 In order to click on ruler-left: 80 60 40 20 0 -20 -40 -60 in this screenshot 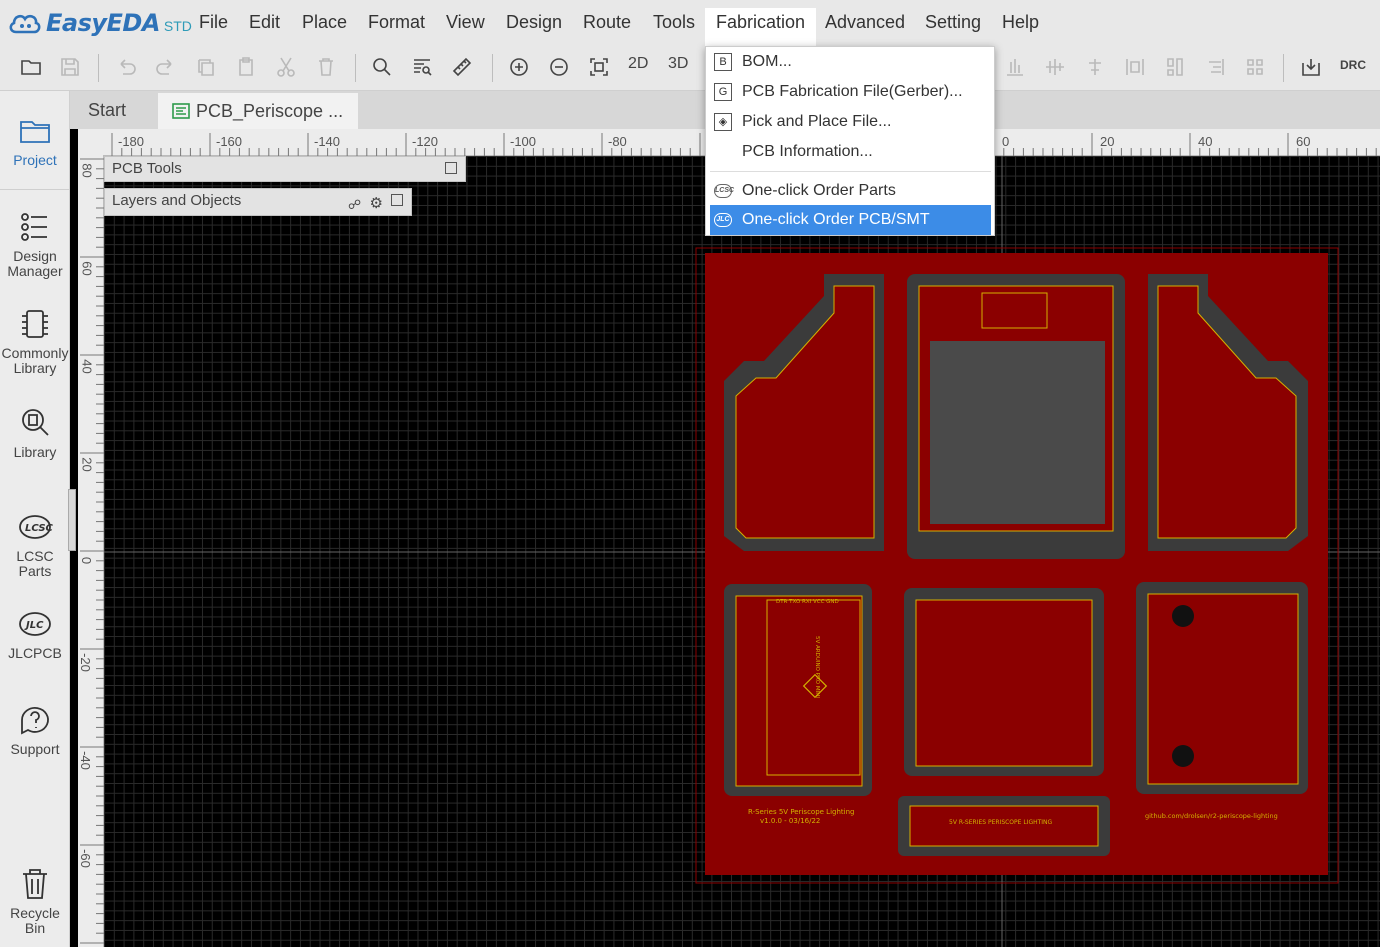, I will do `click(91, 551)`.